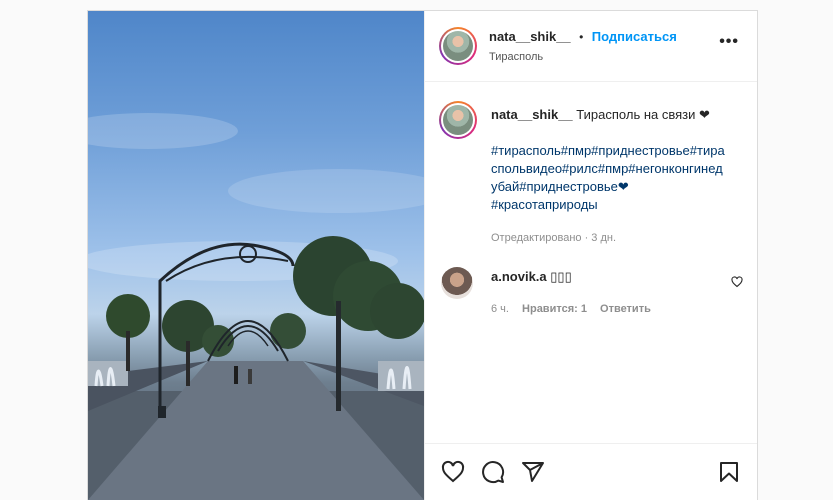 The height and width of the screenshot is (500, 833). Describe the element at coordinates (530, 36) in the screenshot. I see `author-username: nata__shik__` at that location.